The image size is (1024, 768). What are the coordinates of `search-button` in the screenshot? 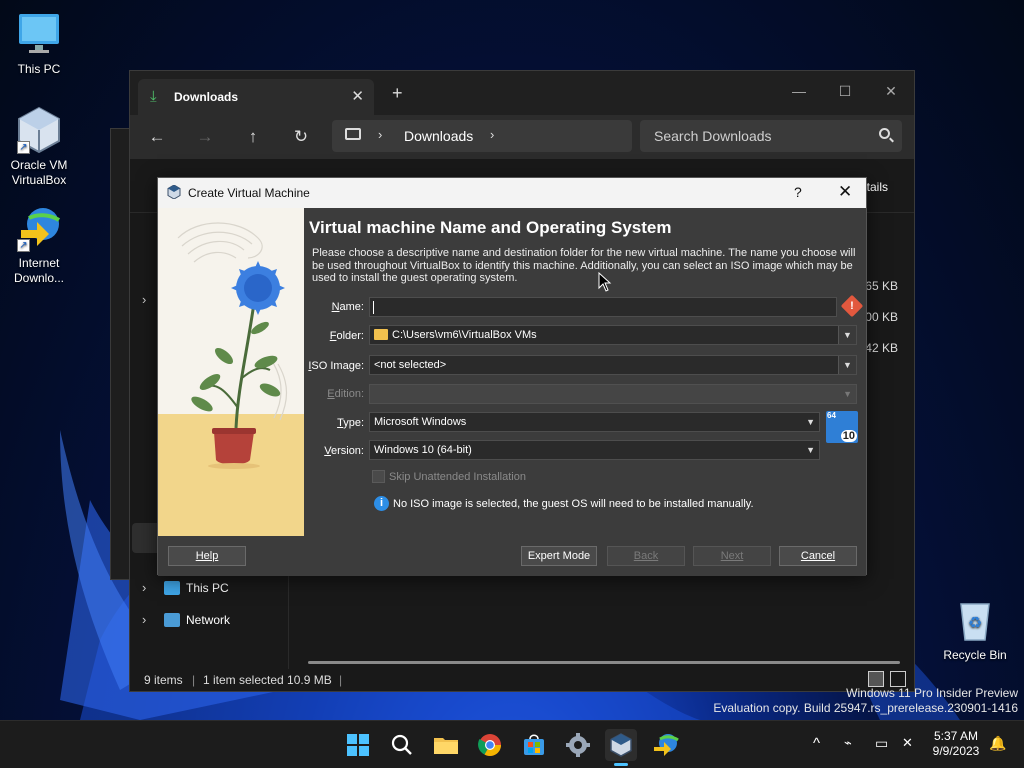 It's located at (402, 745).